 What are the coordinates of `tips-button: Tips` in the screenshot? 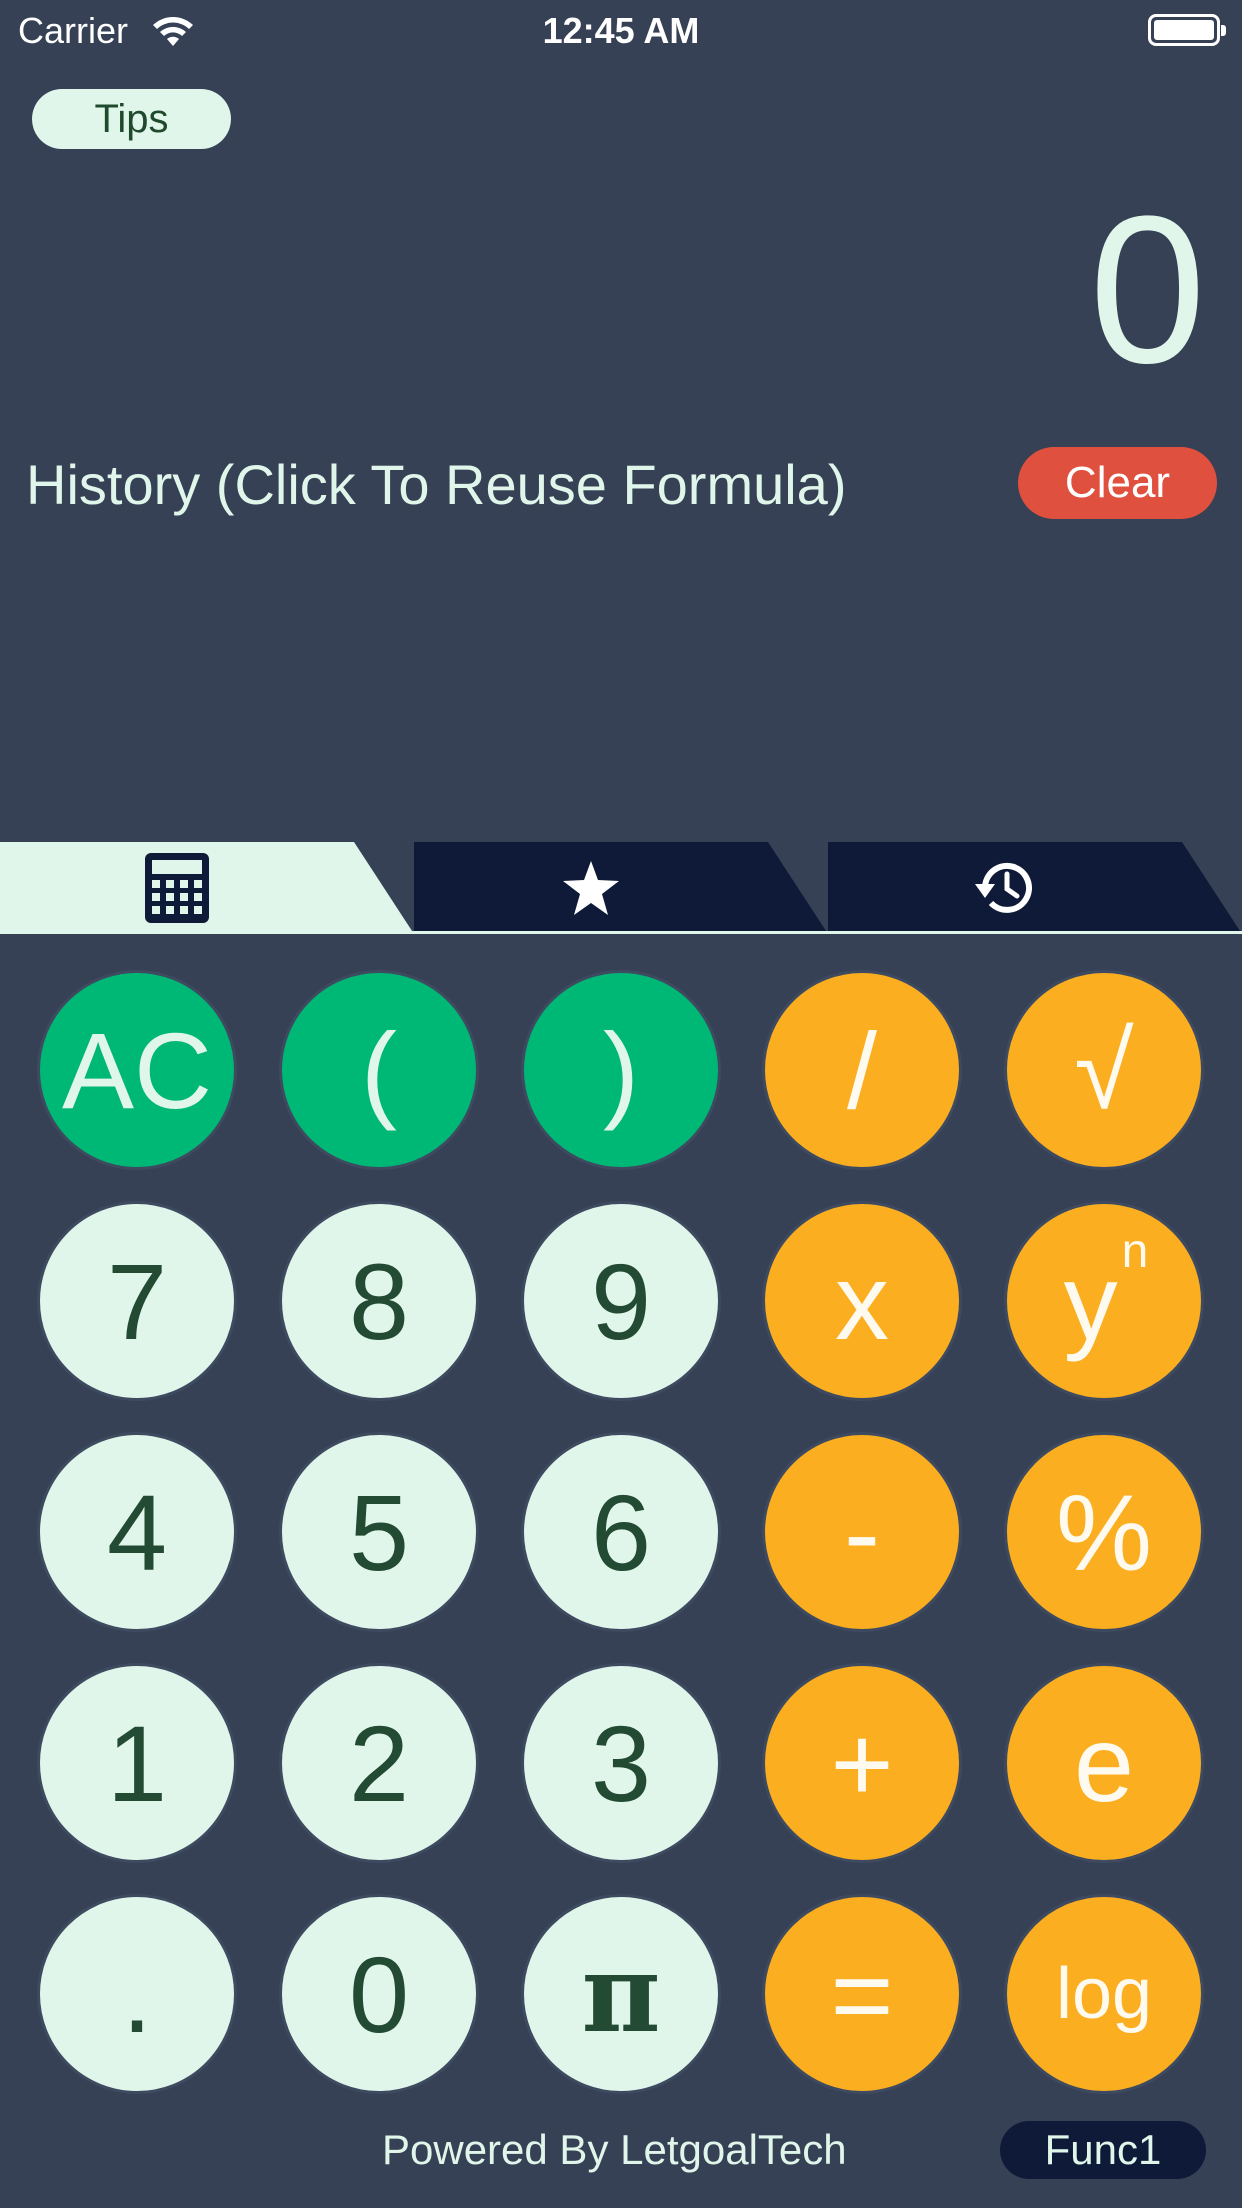 It's located at (131, 119).